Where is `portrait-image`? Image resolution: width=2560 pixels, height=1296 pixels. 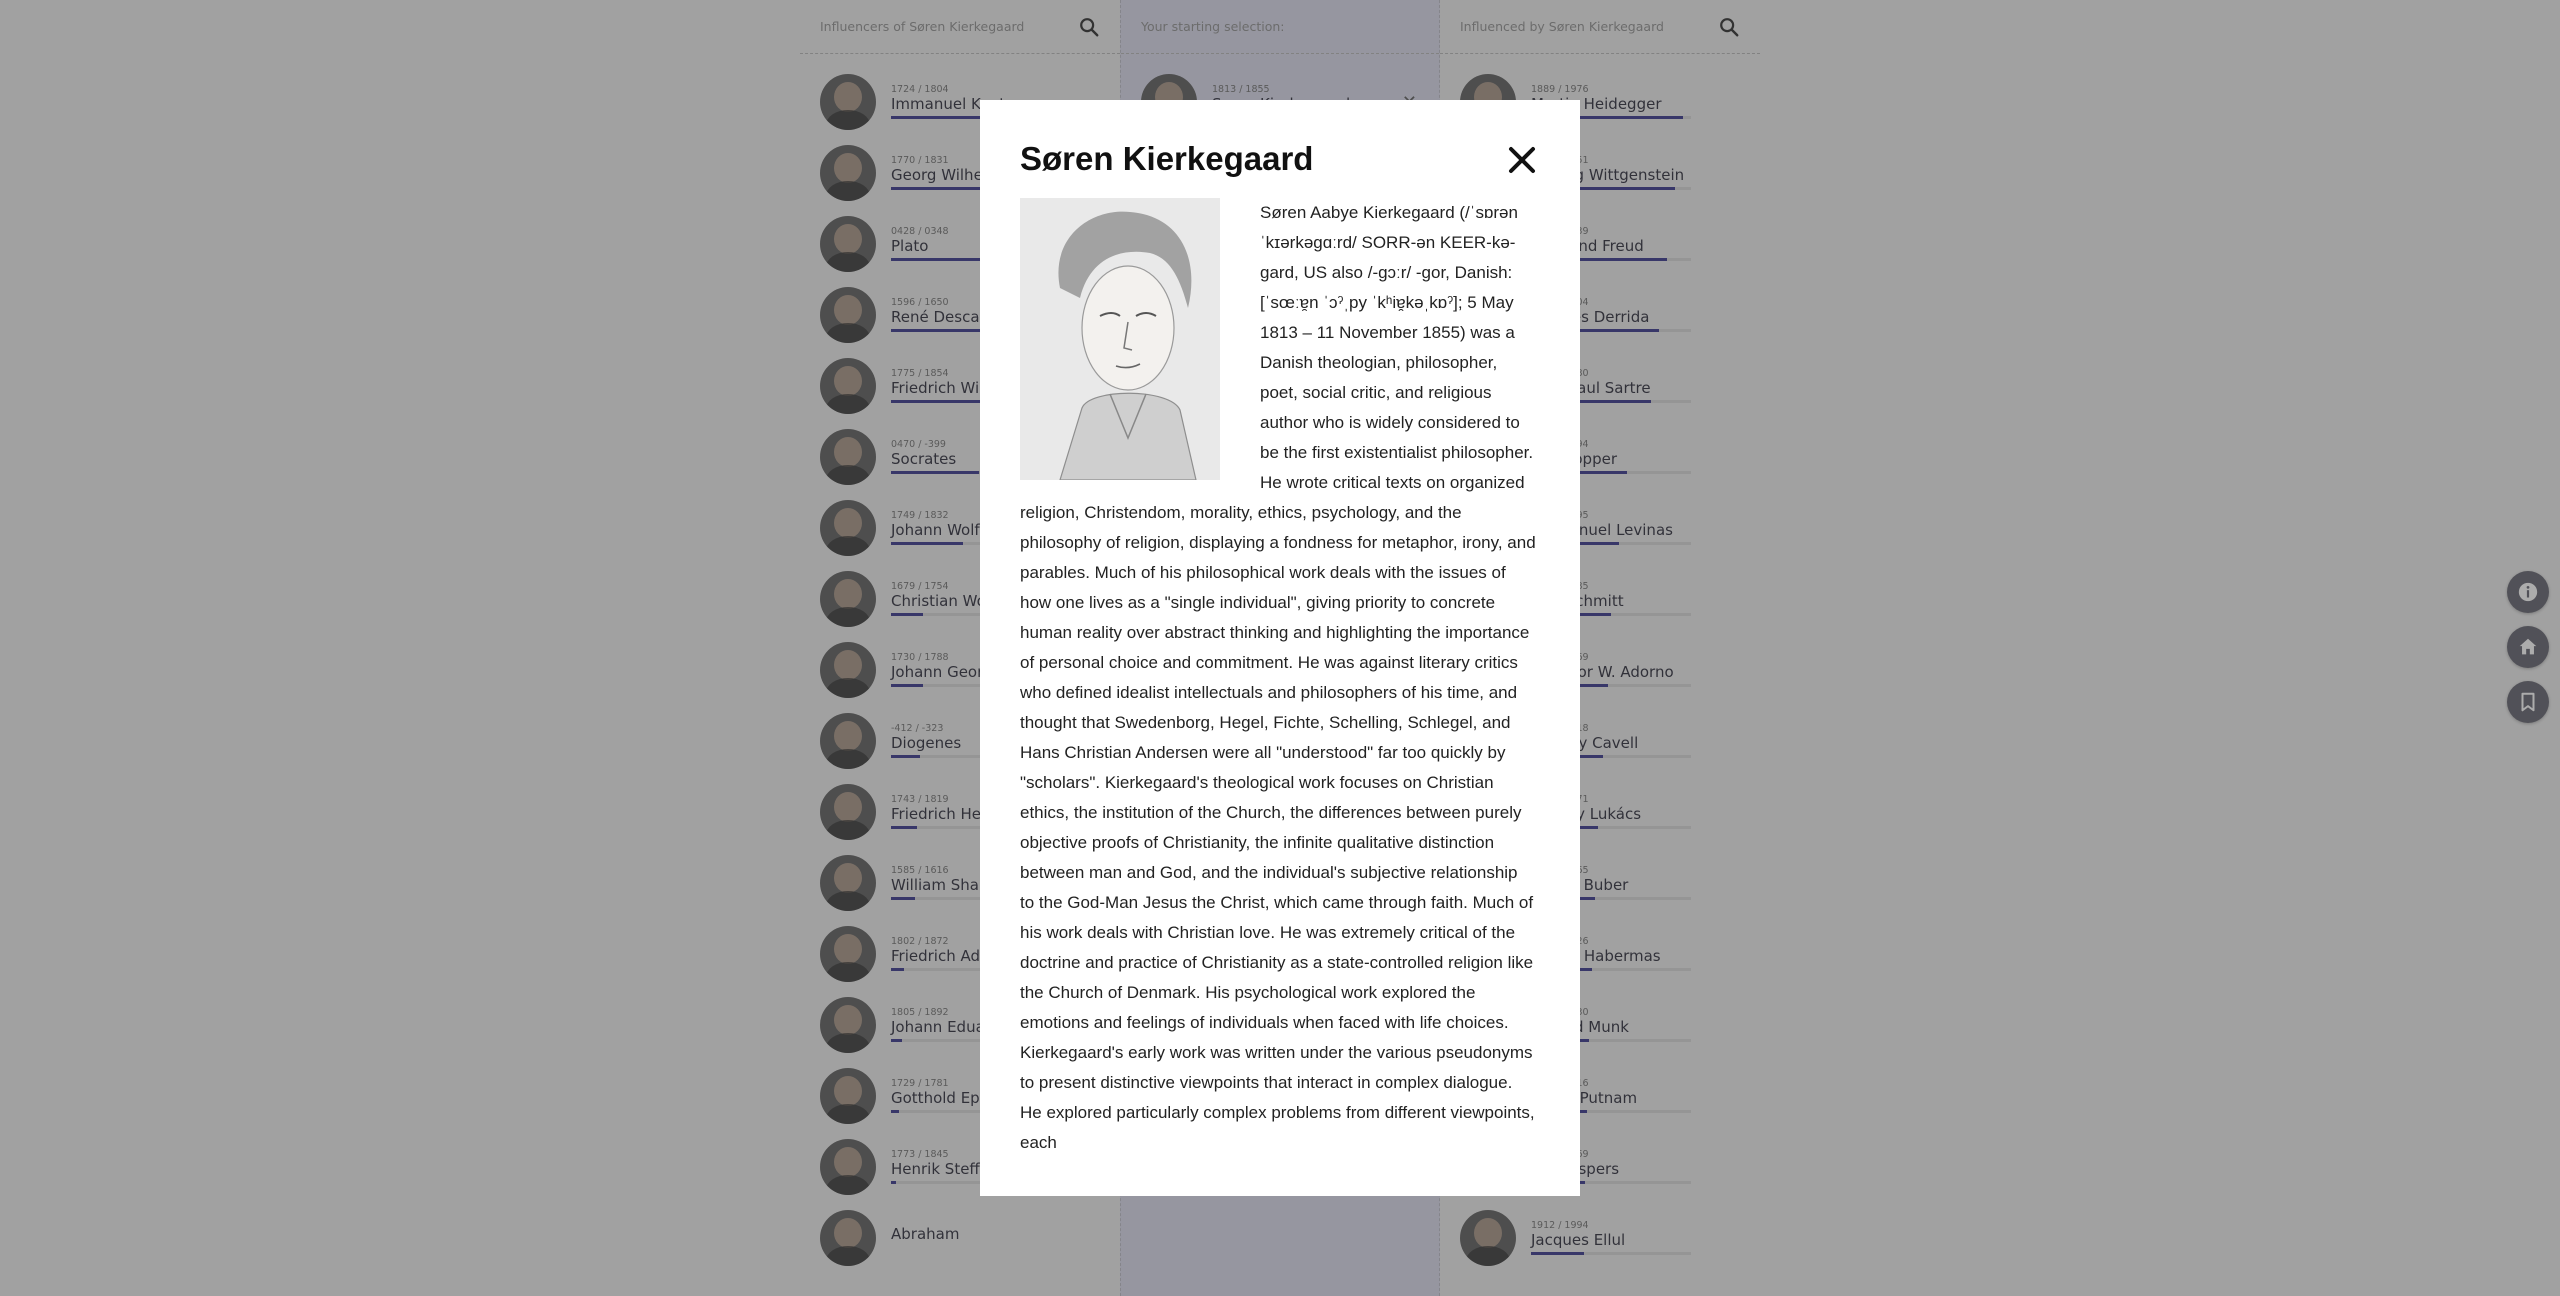 portrait-image is located at coordinates (1120, 339).